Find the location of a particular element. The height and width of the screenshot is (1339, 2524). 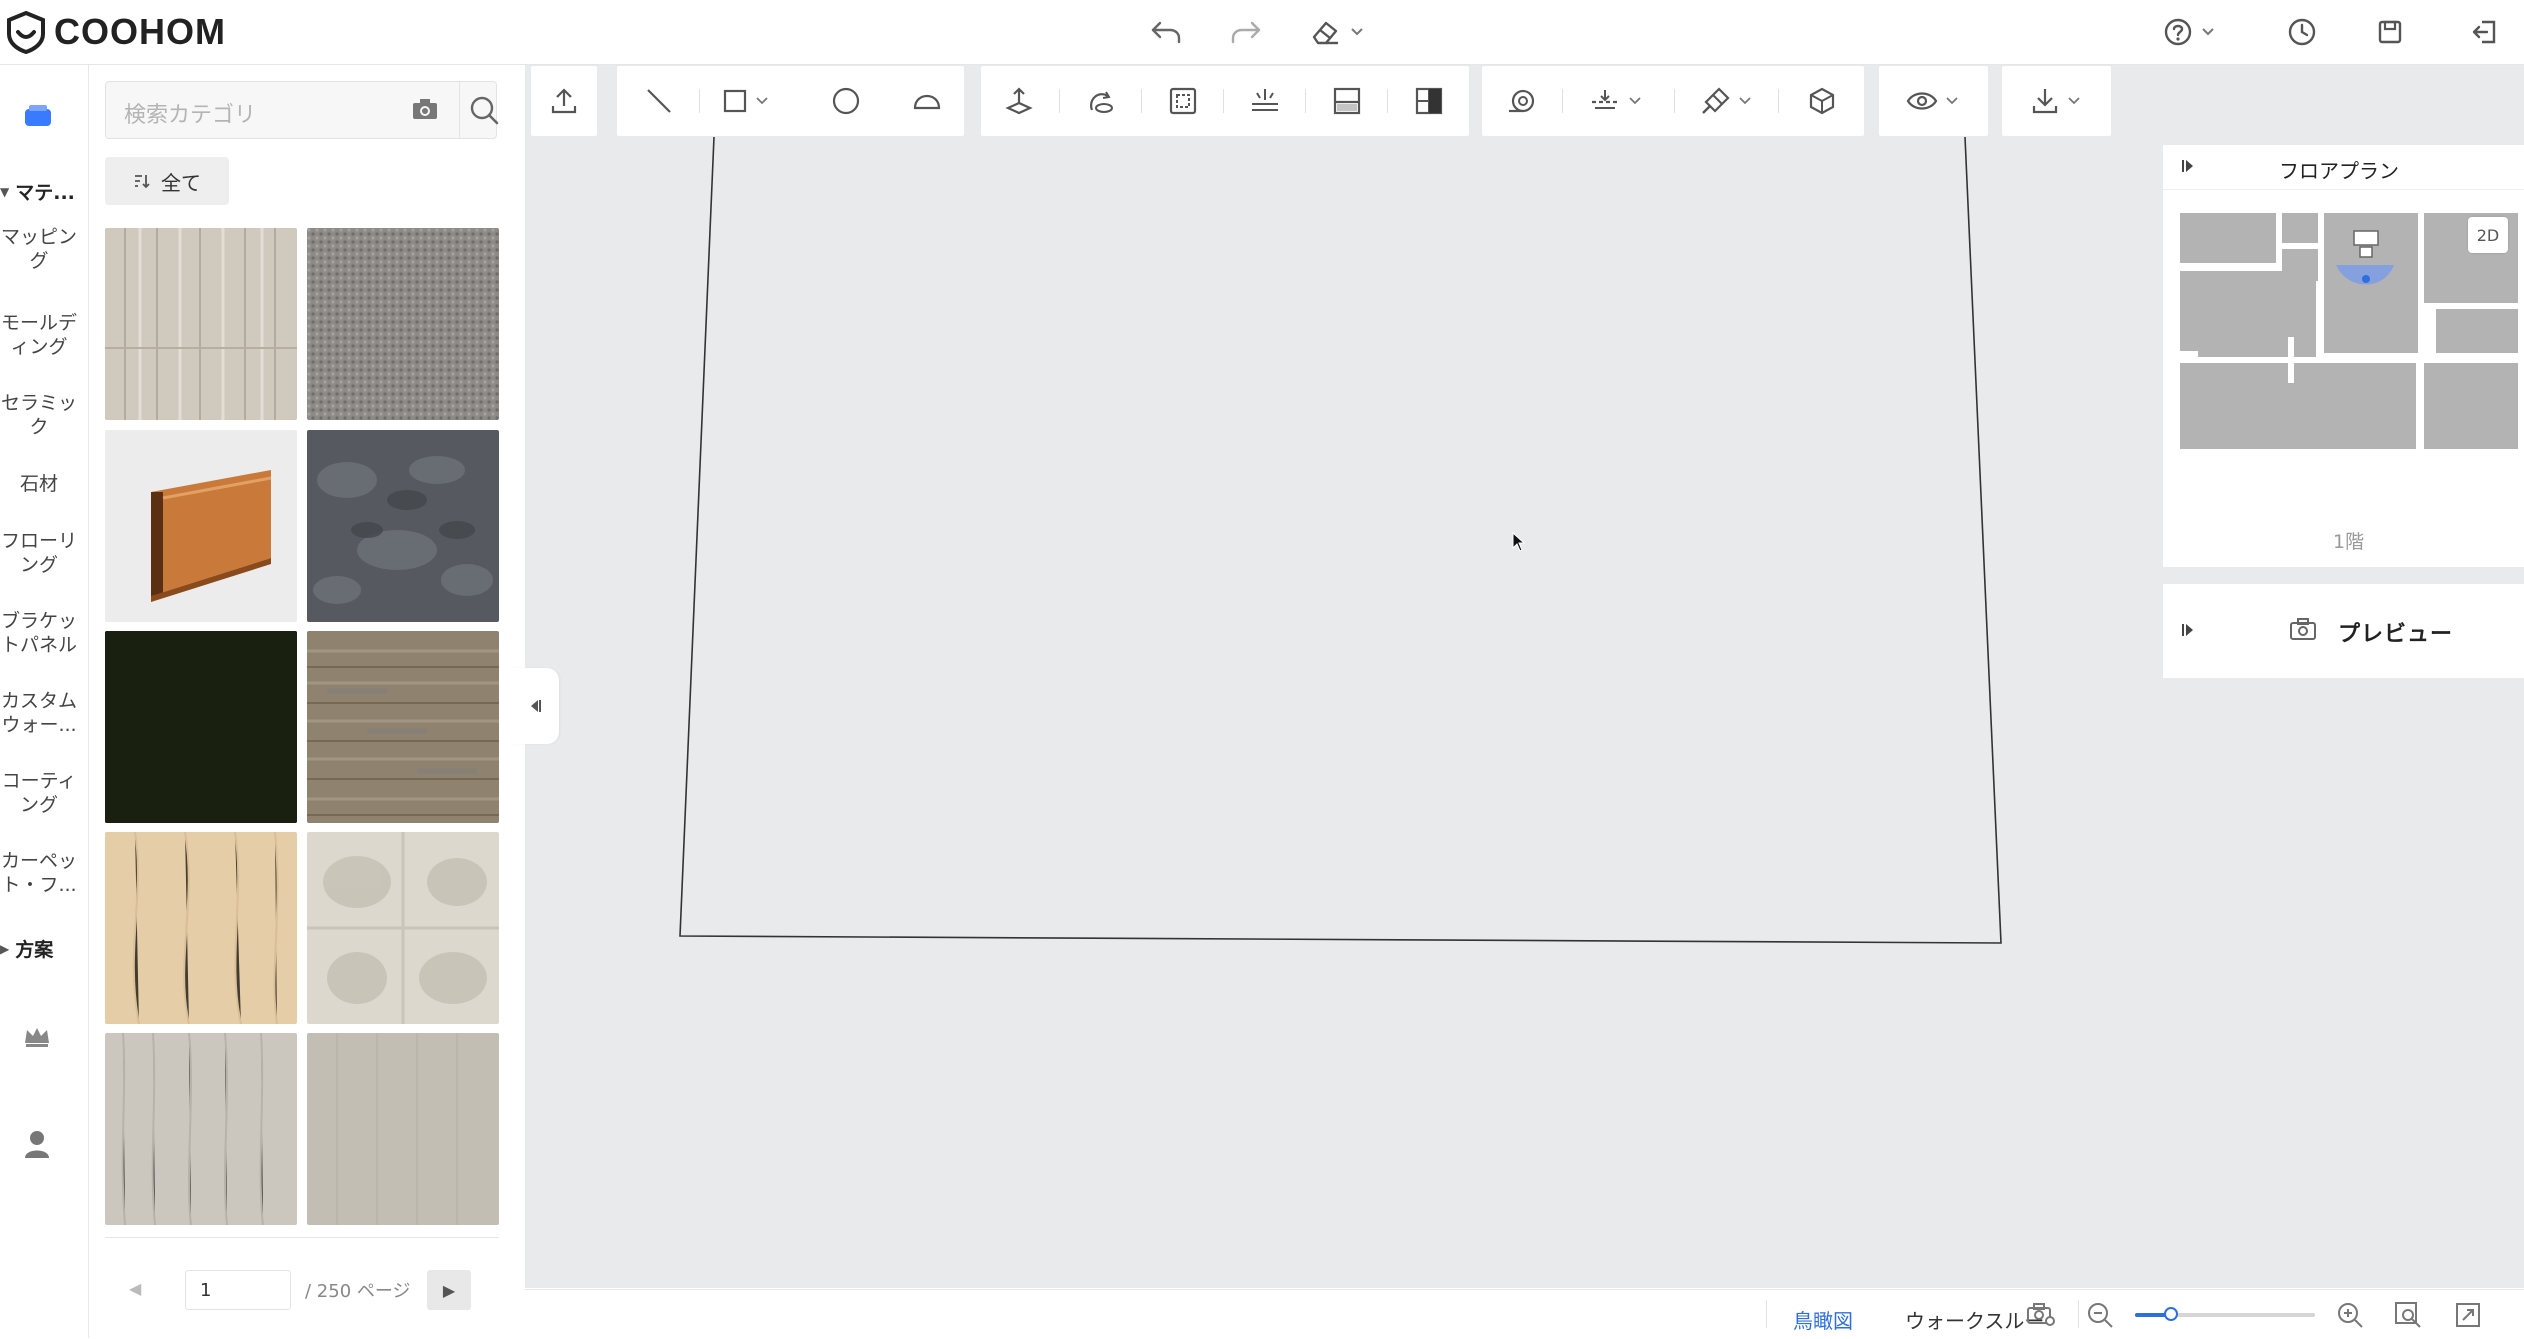

floorplan-minimap is located at coordinates (2348, 333).